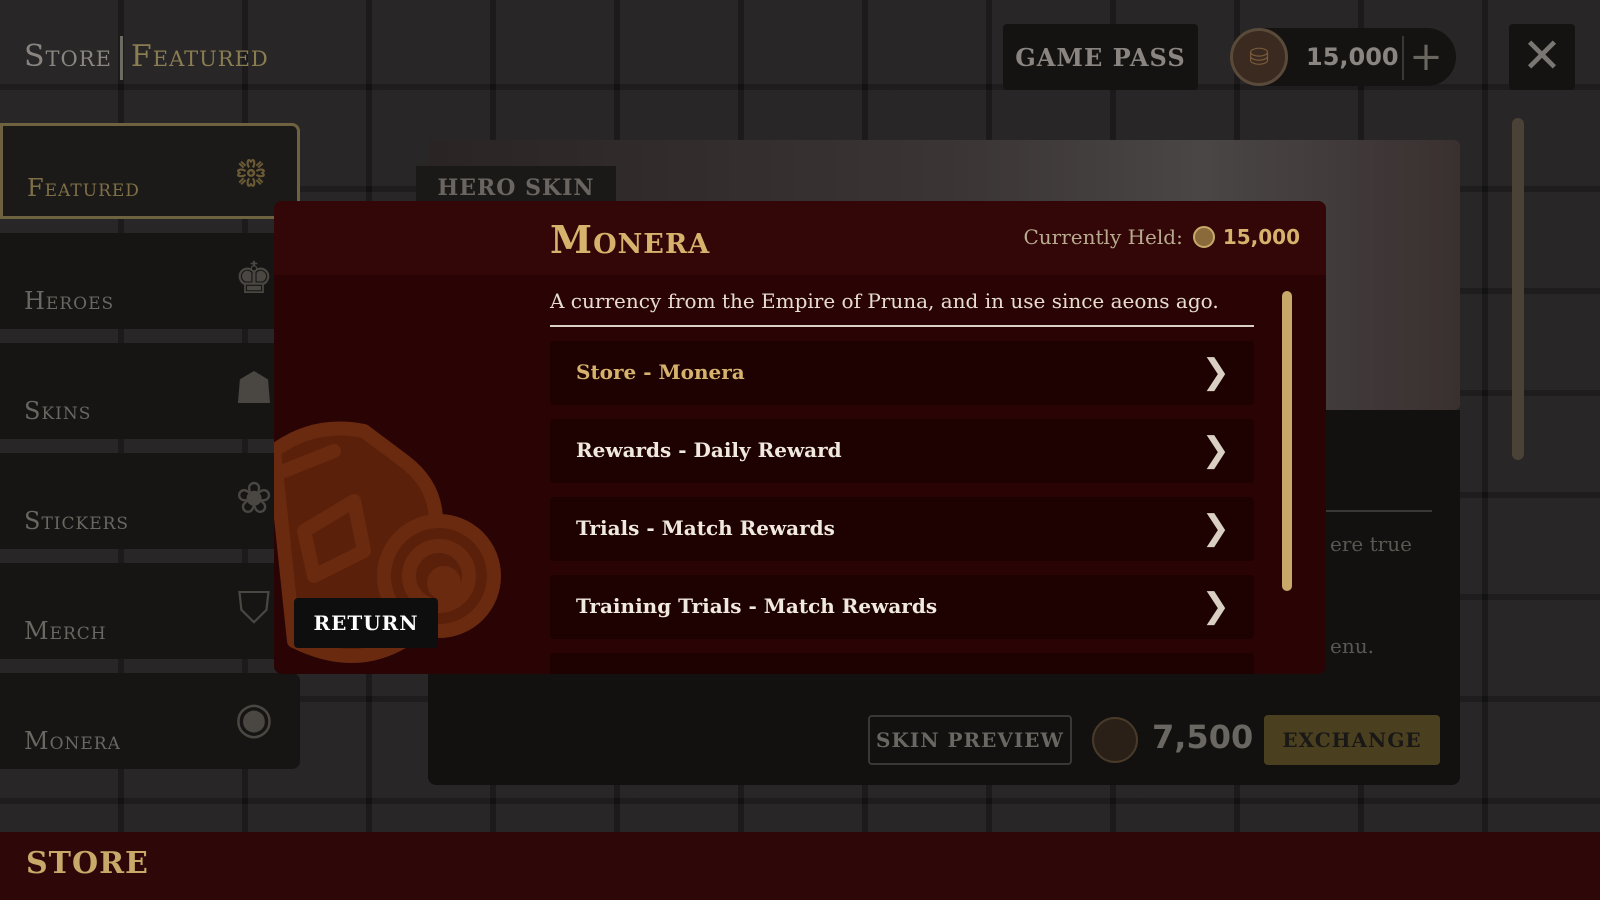  Describe the element at coordinates (251, 171) in the screenshot. I see `spiral-icon: ᪥` at that location.